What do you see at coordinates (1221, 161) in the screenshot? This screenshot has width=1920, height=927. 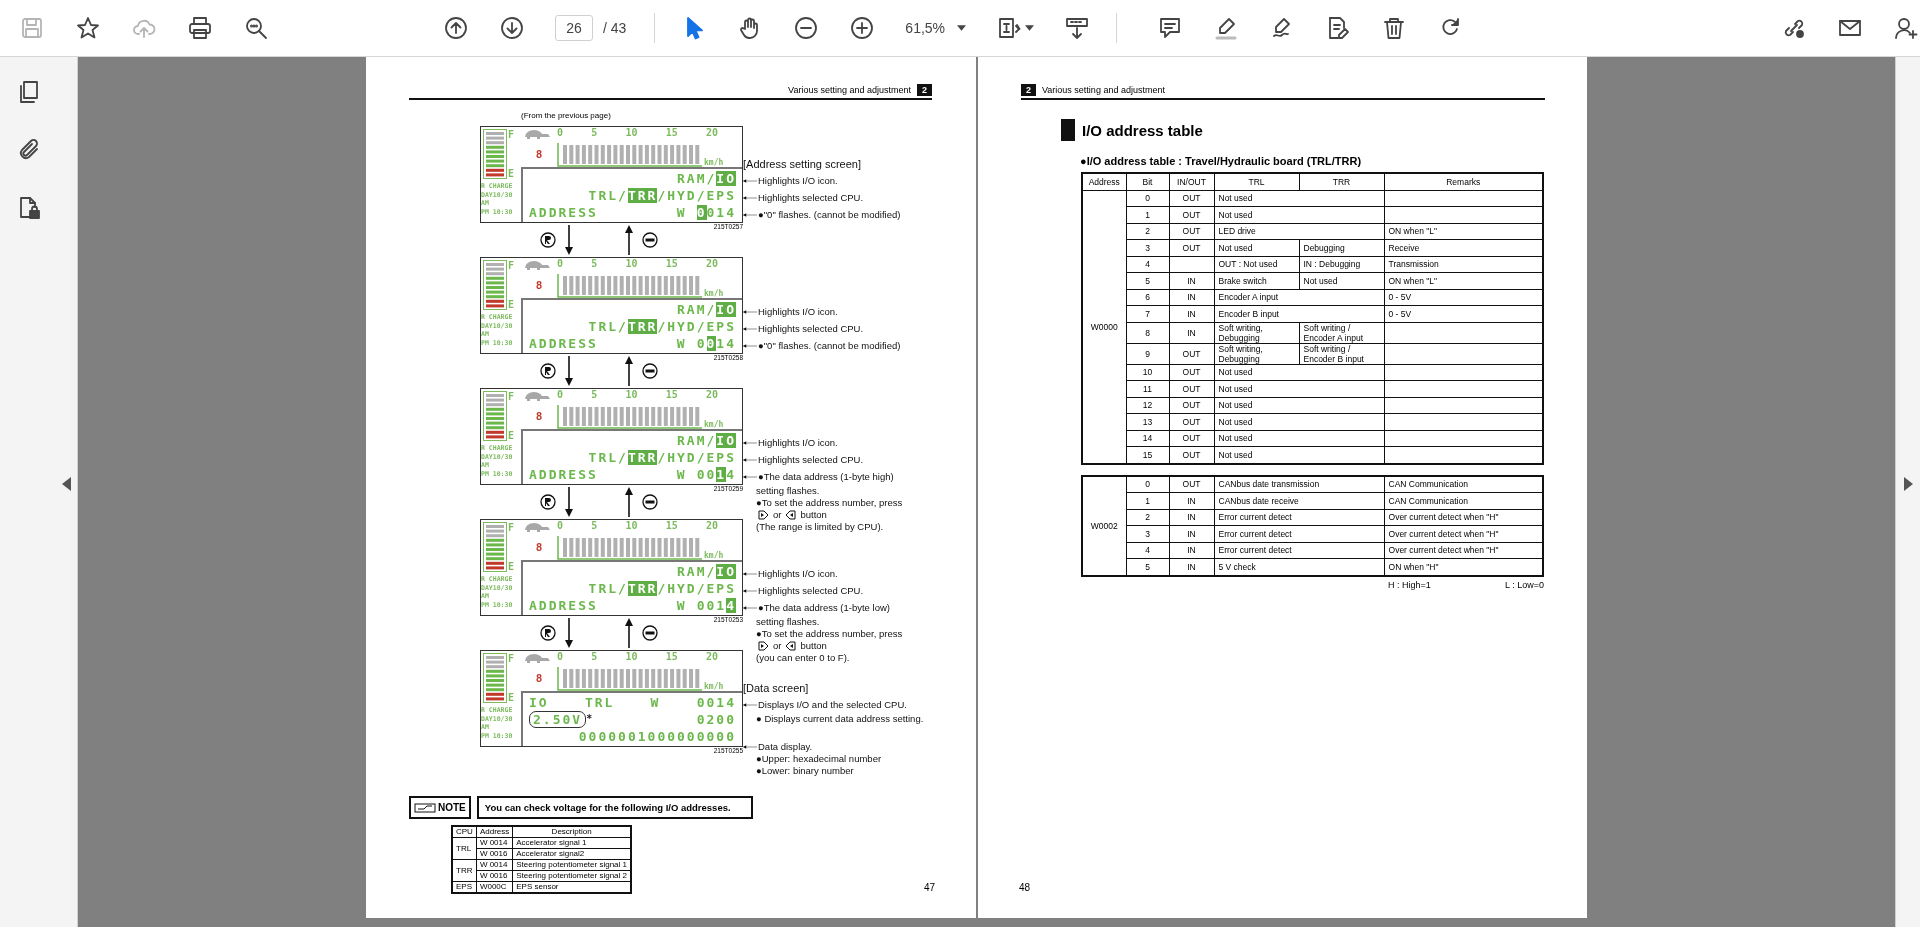 I see `table-title: ●I/O address table : Travel/Hydraulic board (TRL/TRR)` at bounding box center [1221, 161].